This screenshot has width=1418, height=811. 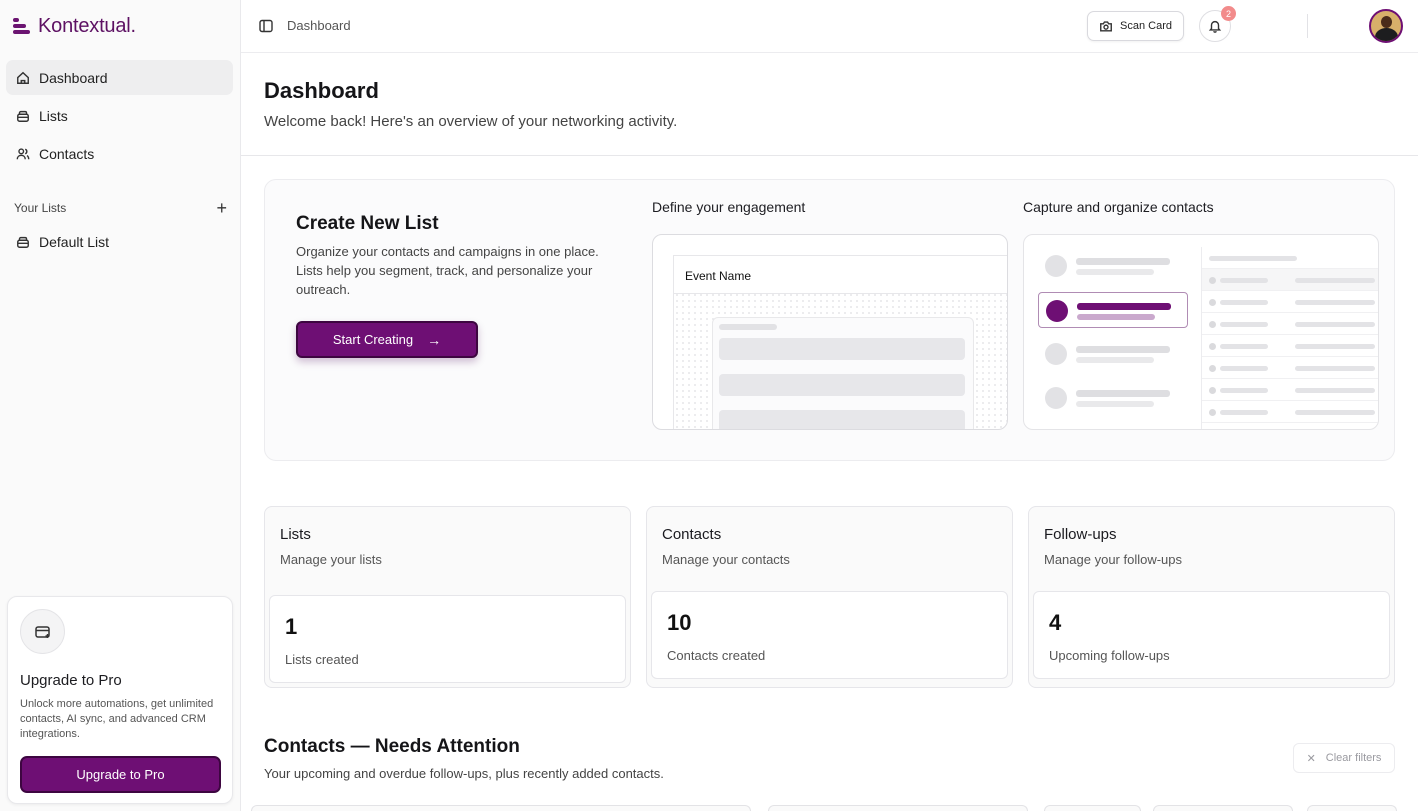 What do you see at coordinates (1106, 26) in the screenshot?
I see `camera-icon` at bounding box center [1106, 26].